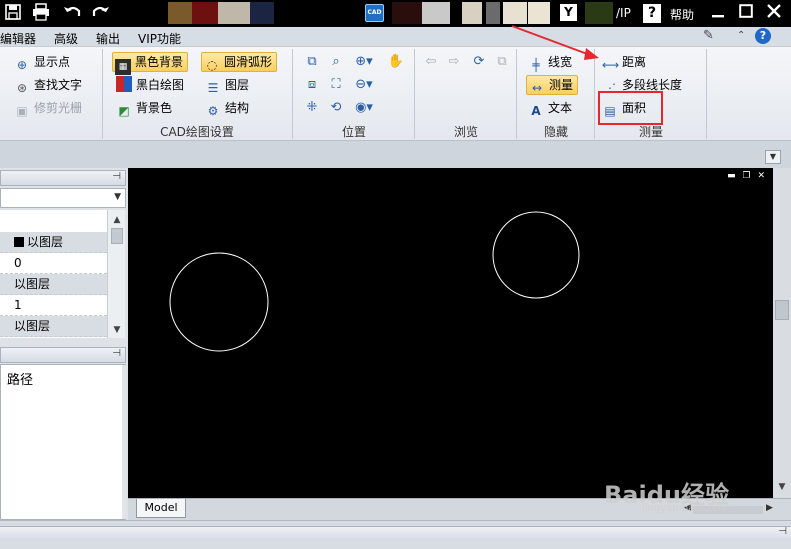 This screenshot has width=791, height=549. Describe the element at coordinates (124, 442) in the screenshot. I see `panel-divider` at that location.